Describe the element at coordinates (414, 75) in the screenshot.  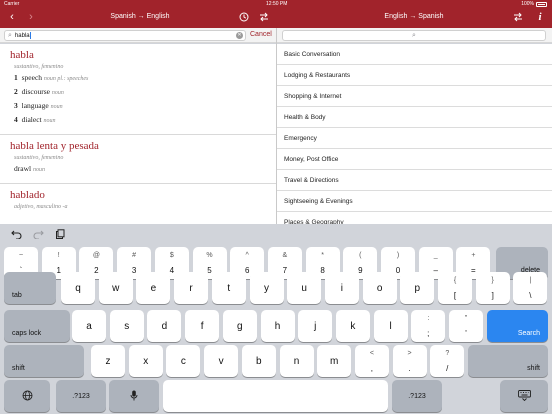
I see `category-item: Lodging & Restaurants` at that location.